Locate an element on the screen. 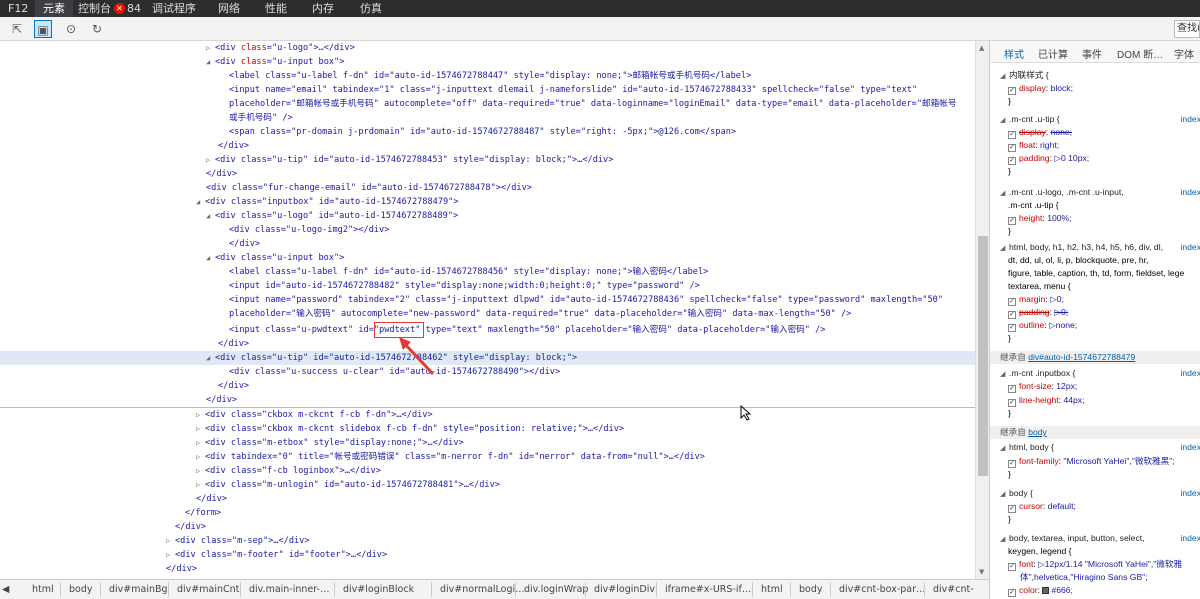 This screenshot has height=599, width=1200. scrollbar-thumb is located at coordinates (983, 356).